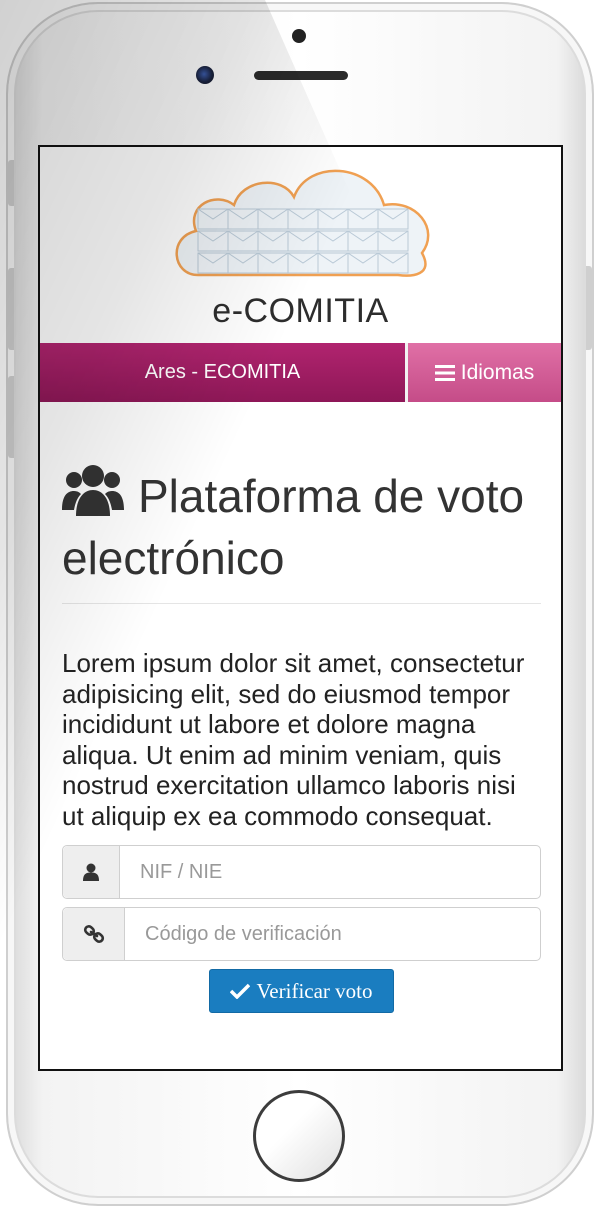 This screenshot has height=1208, width=600. I want to click on logo-text: e-COMITIA, so click(300, 311).